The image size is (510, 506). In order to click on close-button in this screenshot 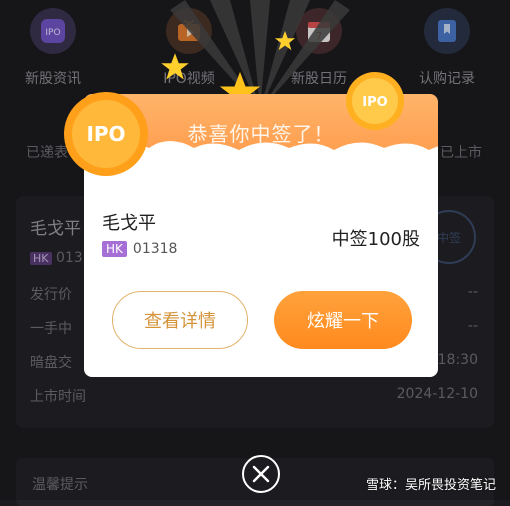, I will do `click(261, 474)`.